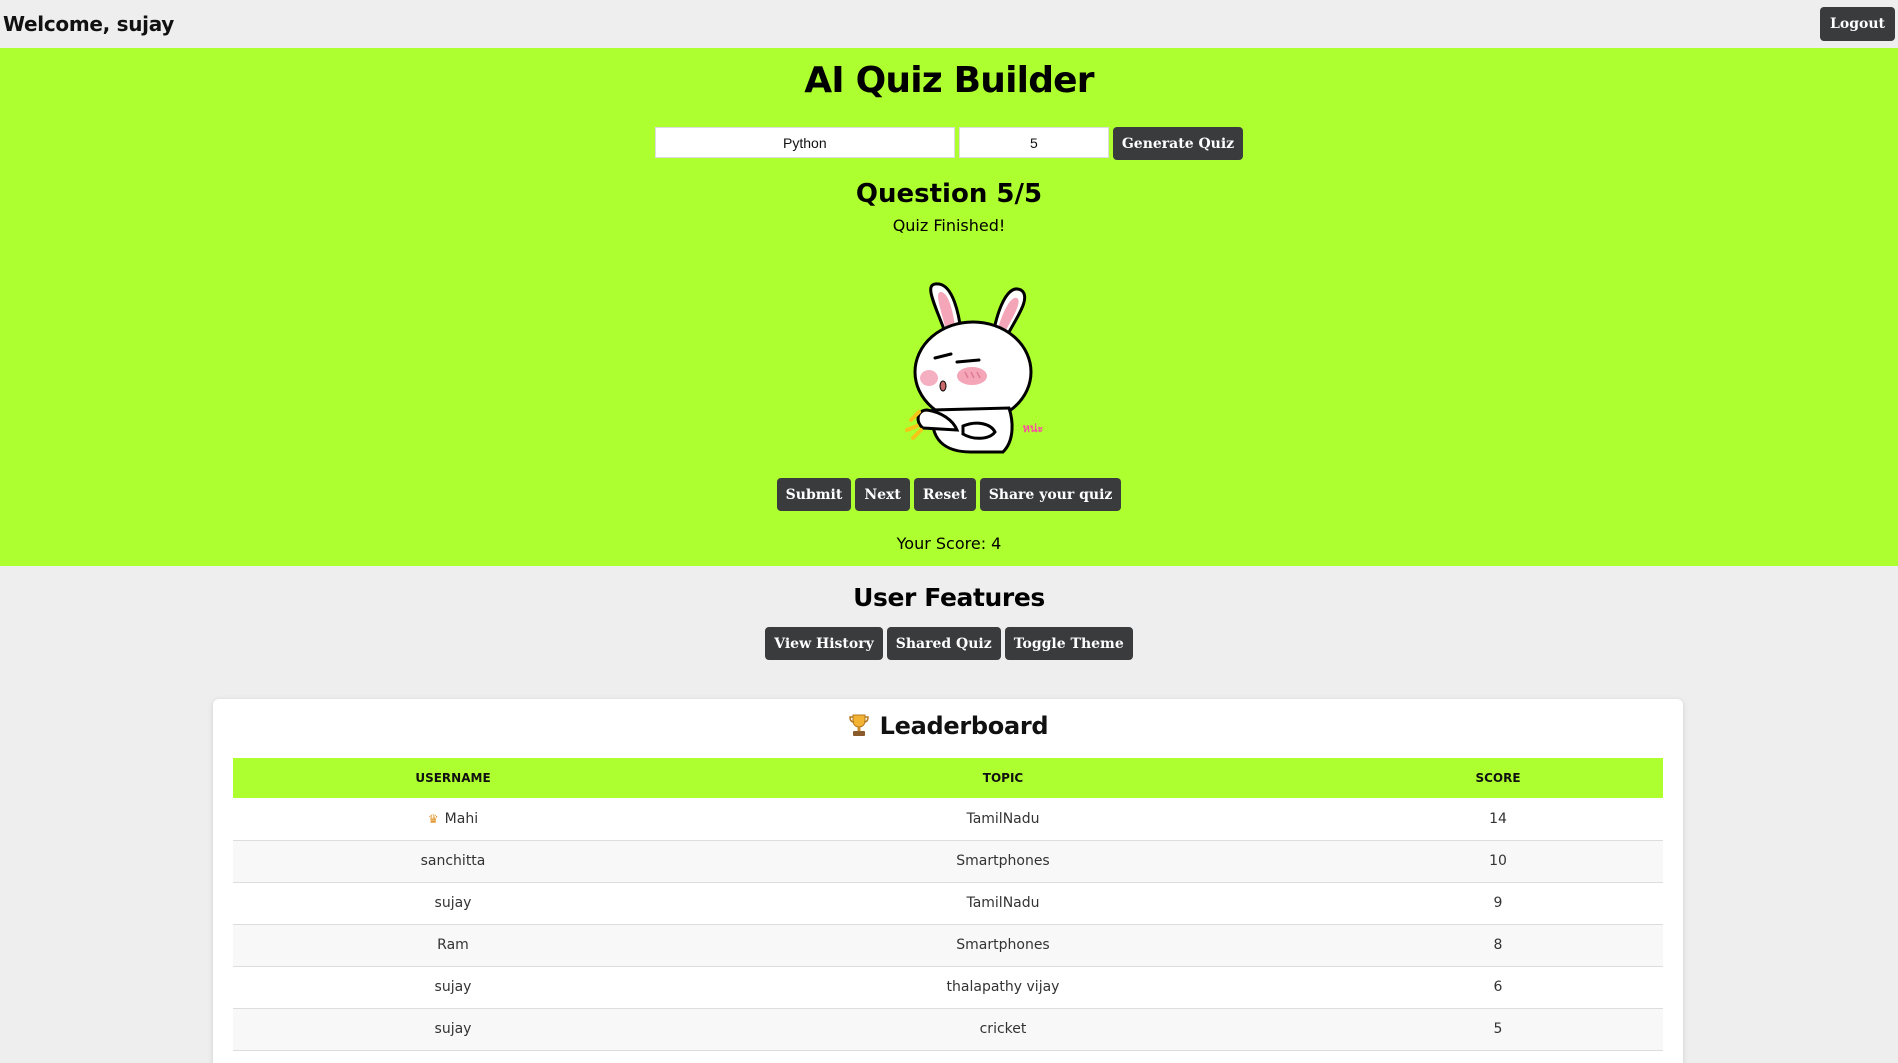 The width and height of the screenshot is (1898, 1063). Describe the element at coordinates (974, 368) in the screenshot. I see `bunny-sticker: หน่ะ` at that location.